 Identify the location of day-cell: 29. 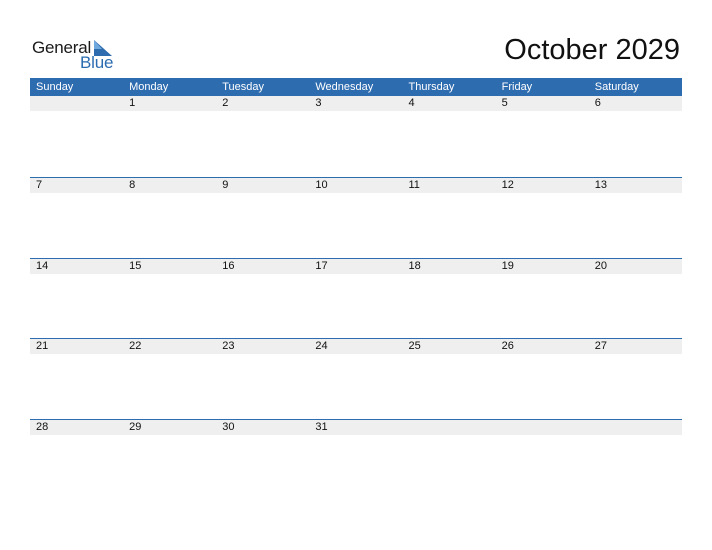
(169, 427).